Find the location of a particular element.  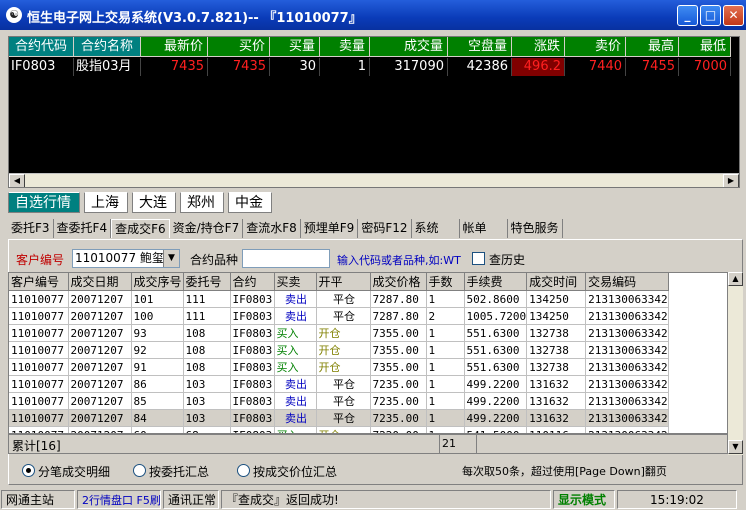

cell-trade-code: 213130063342 is located at coordinates (627, 401).